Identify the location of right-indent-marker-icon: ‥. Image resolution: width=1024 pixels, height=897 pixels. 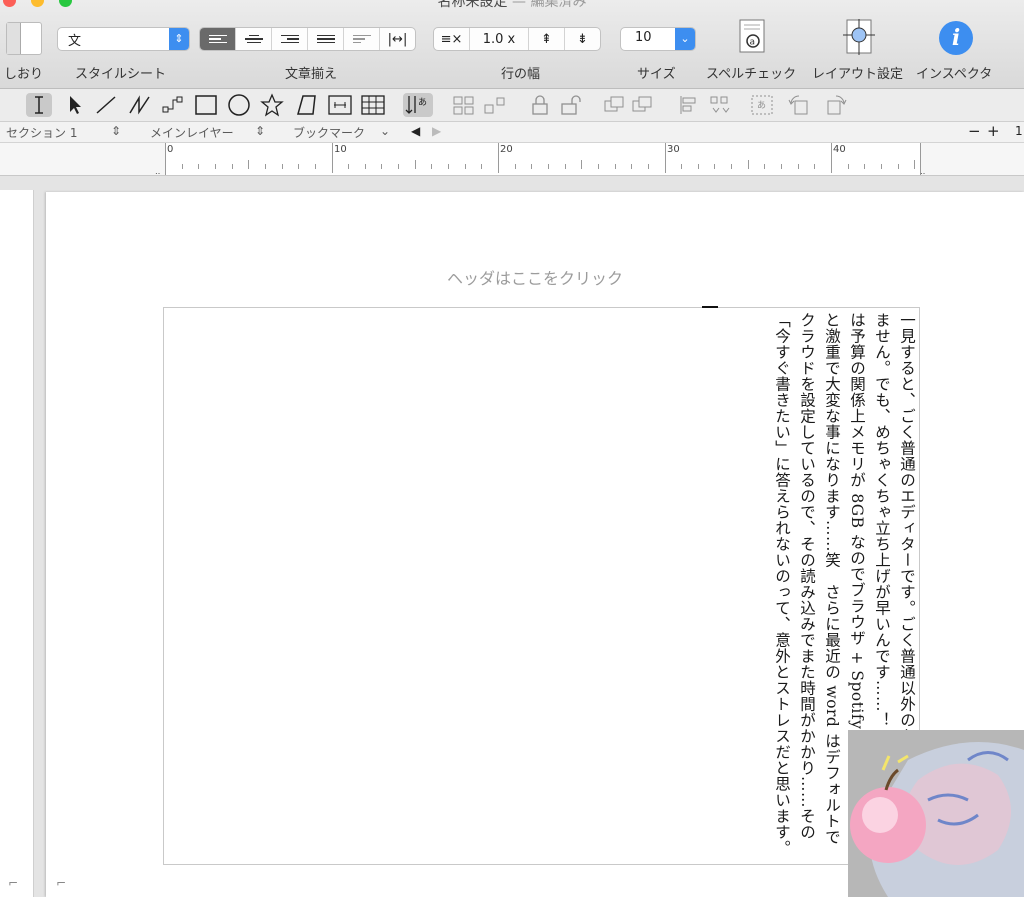
(922, 171).